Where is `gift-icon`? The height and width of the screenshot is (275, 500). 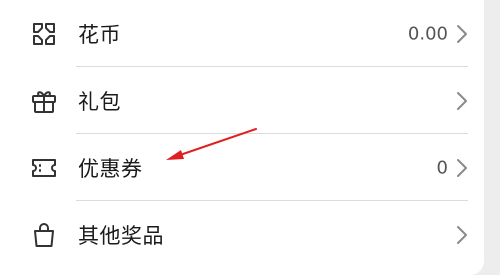 gift-icon is located at coordinates (44, 101).